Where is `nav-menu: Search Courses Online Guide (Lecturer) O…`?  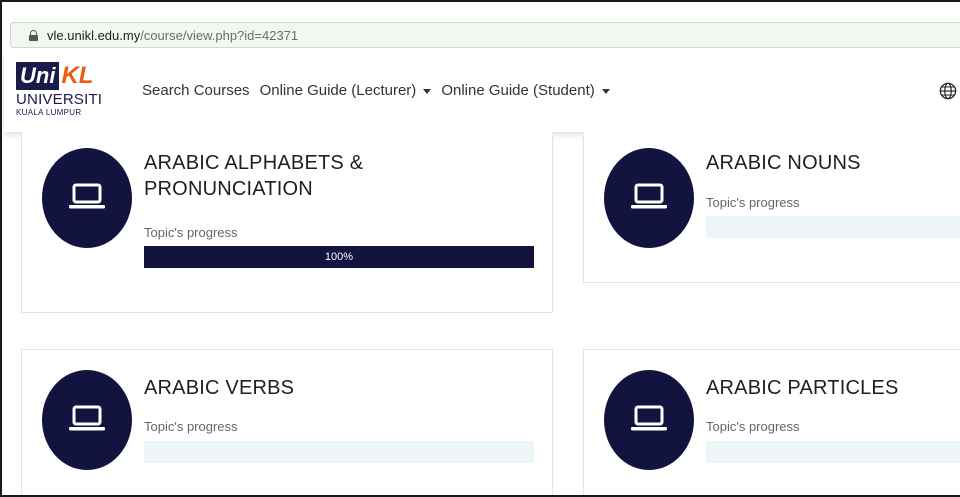
nav-menu: Search Courses Online Guide (Lecturer) O… is located at coordinates (381, 90).